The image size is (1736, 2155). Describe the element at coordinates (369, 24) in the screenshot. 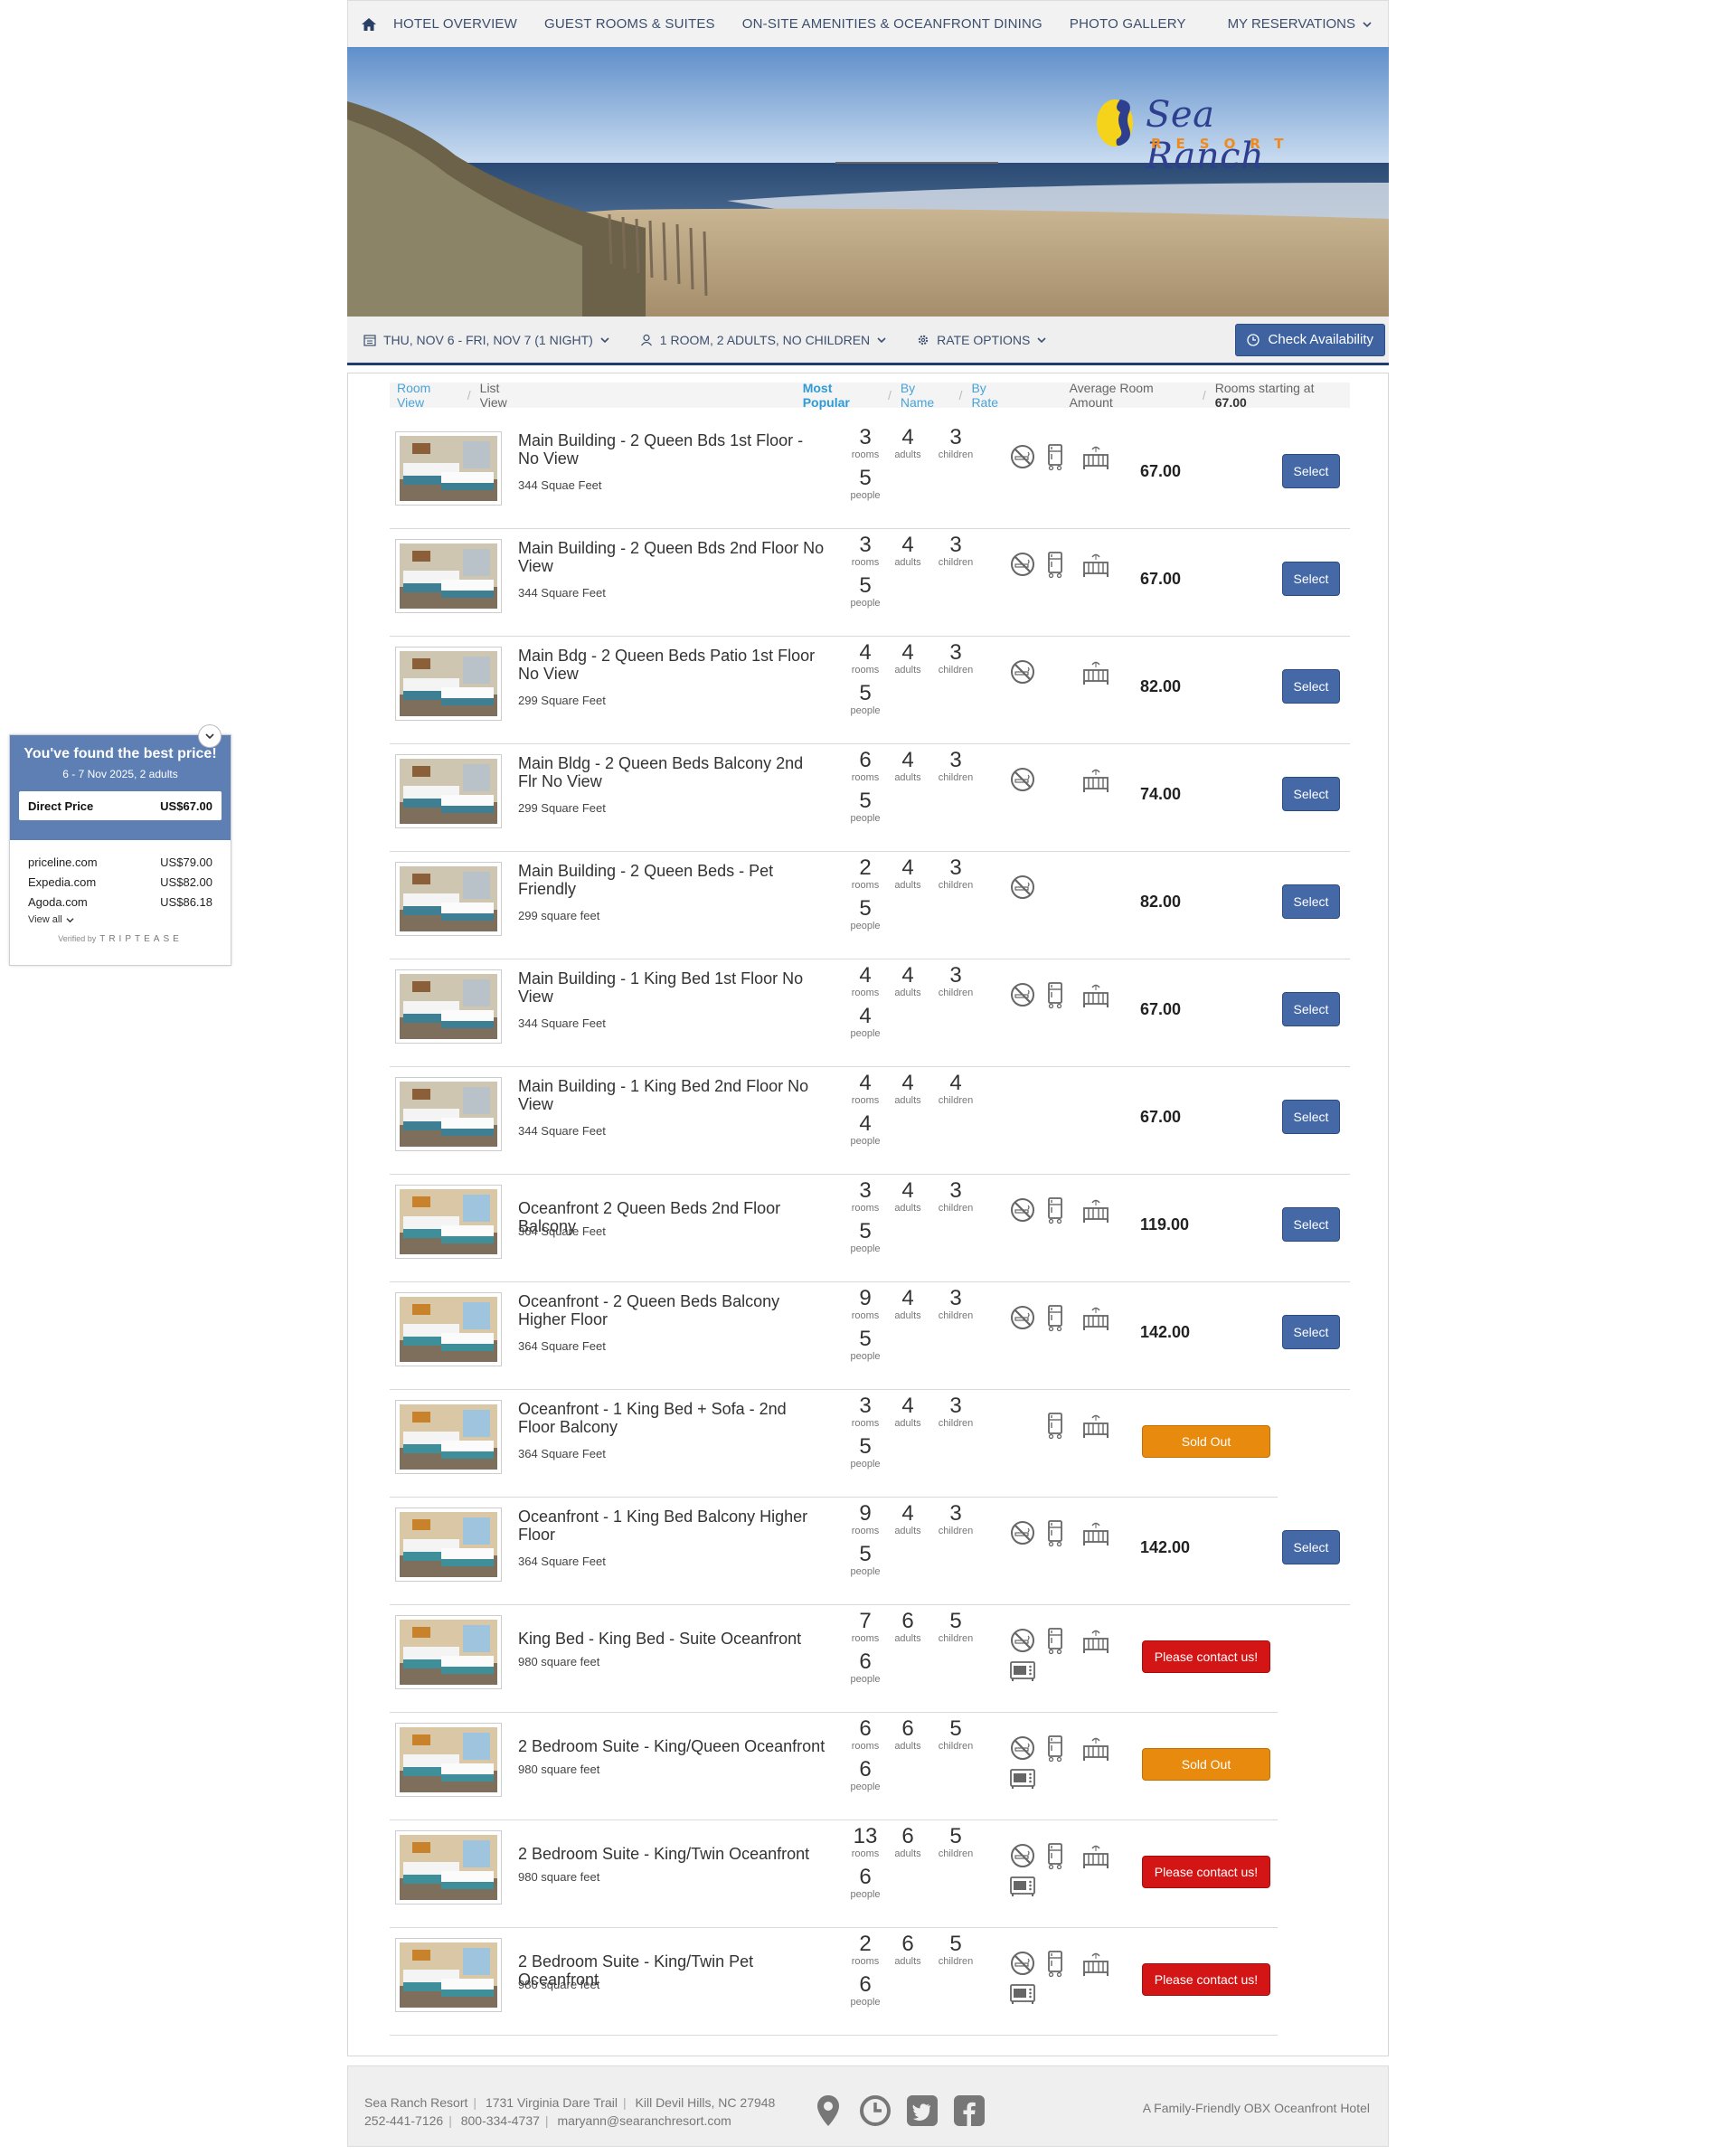

I see `home-icon` at that location.